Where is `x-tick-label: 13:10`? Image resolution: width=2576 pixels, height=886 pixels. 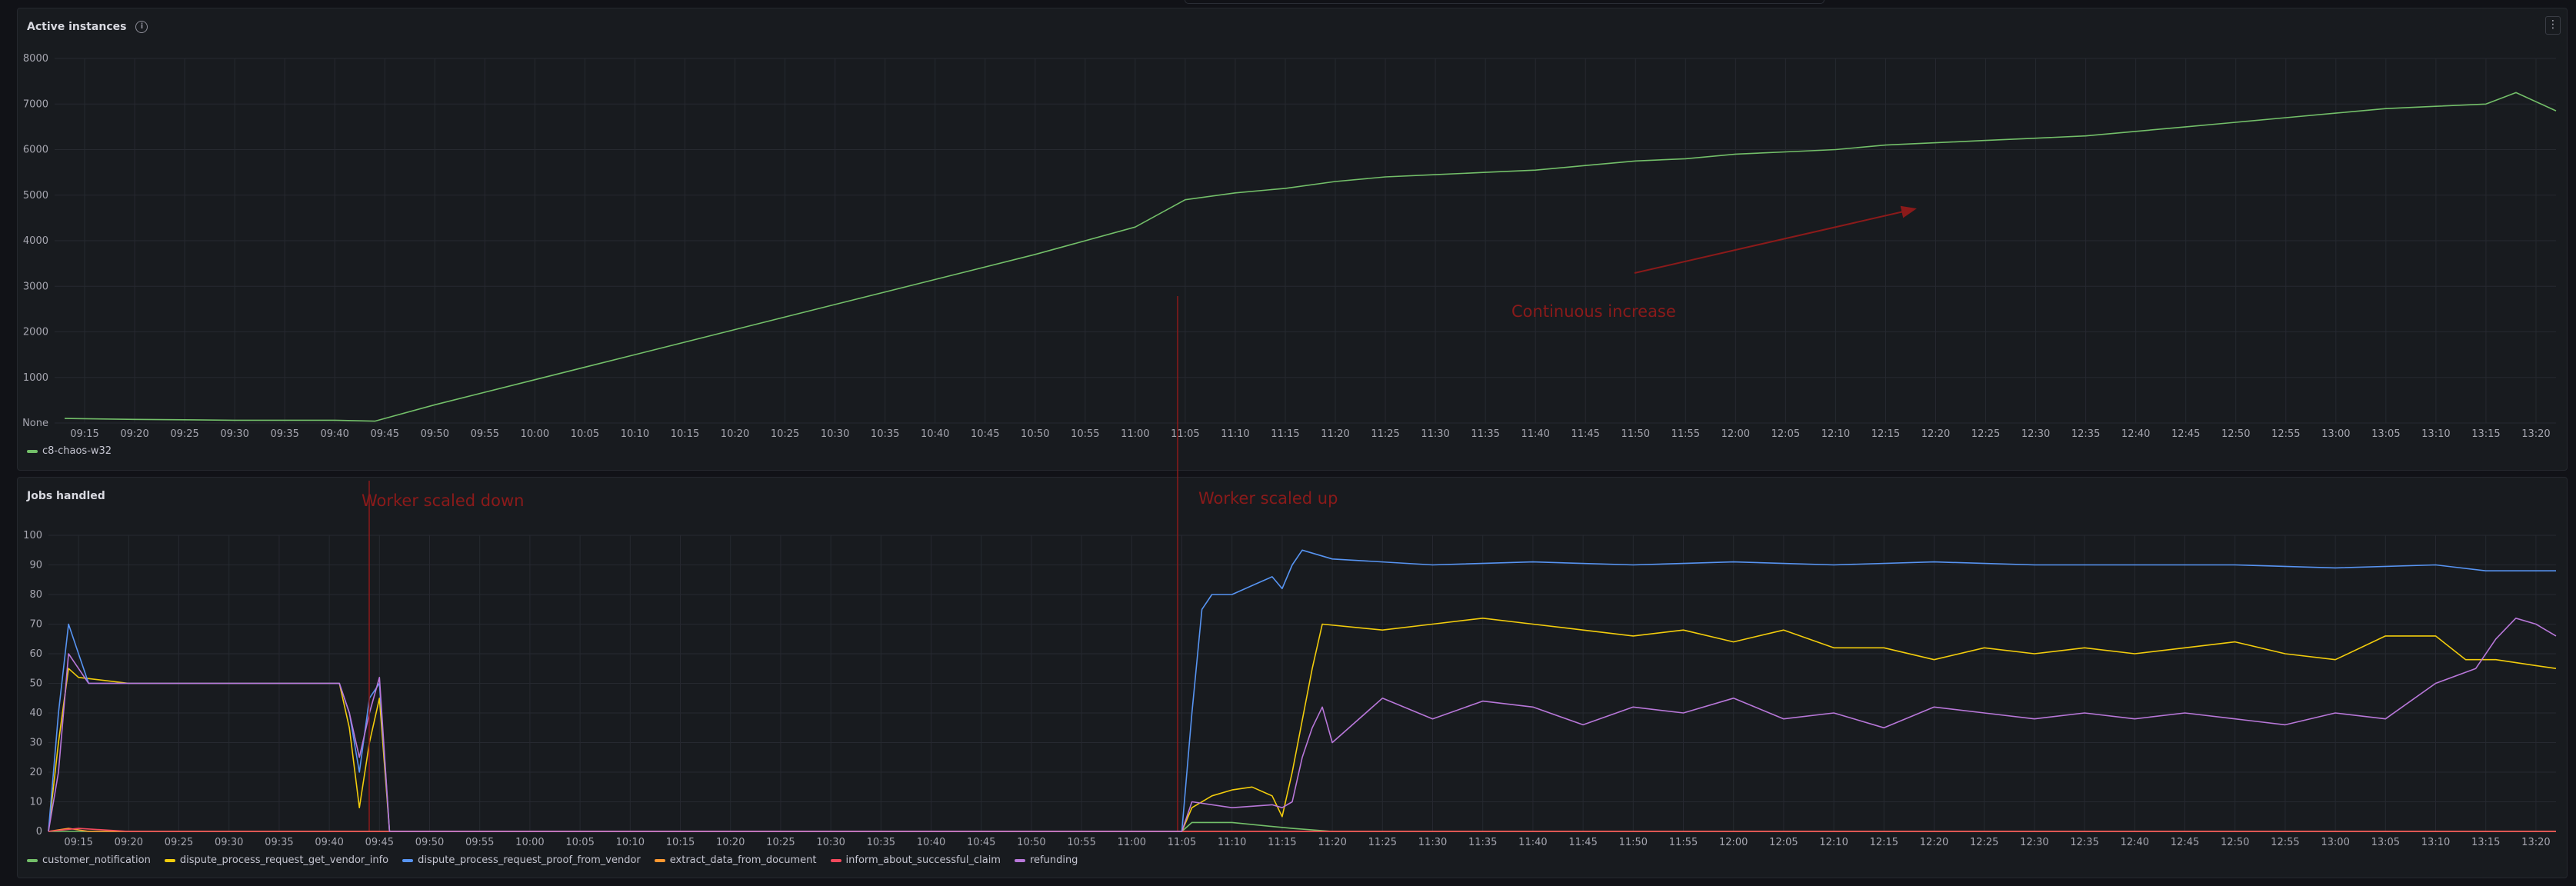
x-tick-label: 13:10 is located at coordinates (2435, 434).